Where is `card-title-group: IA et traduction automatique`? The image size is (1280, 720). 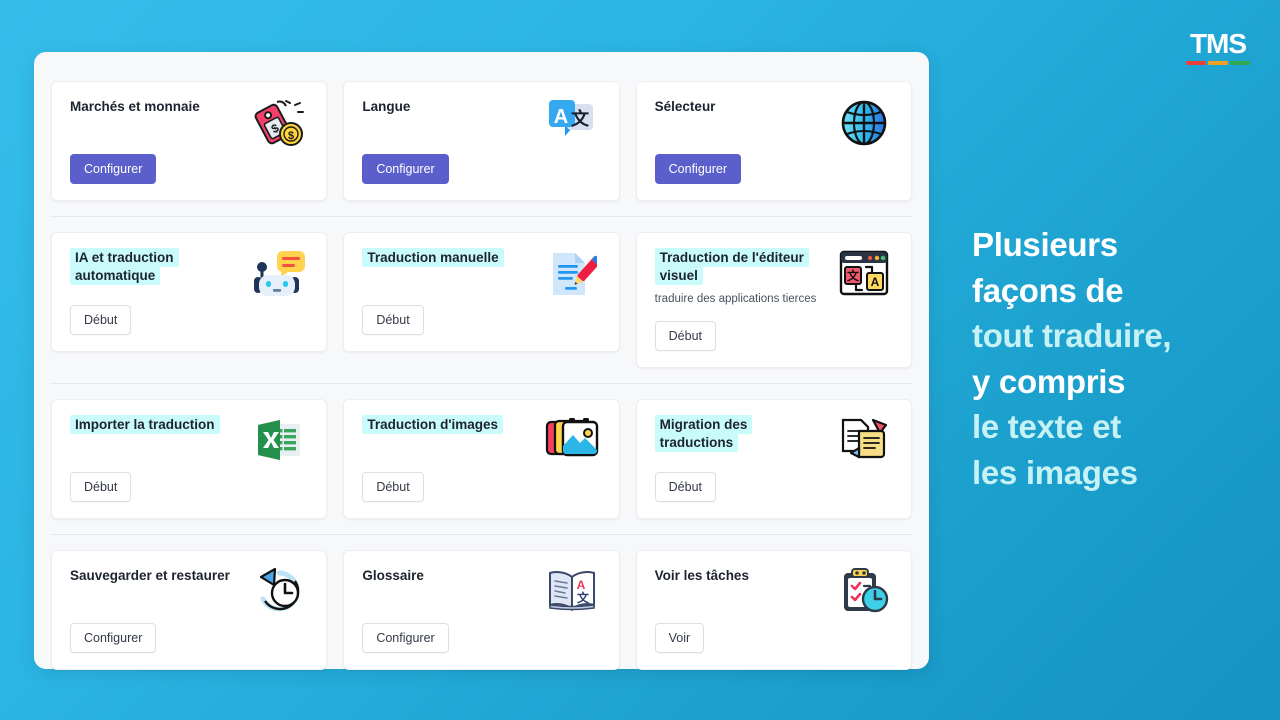 card-title-group: IA et traduction automatique is located at coordinates (156, 267).